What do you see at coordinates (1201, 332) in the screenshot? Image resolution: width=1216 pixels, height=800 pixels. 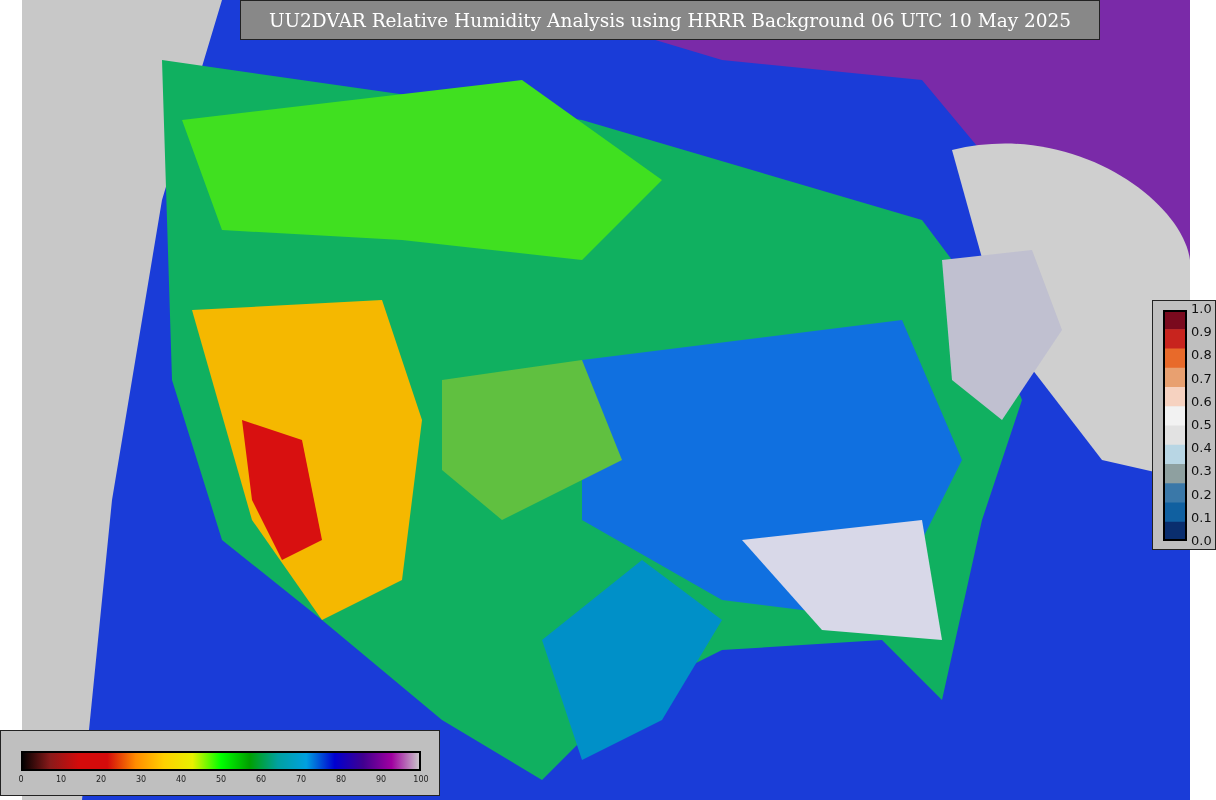 I see `tick-label: 0.9` at bounding box center [1201, 332].